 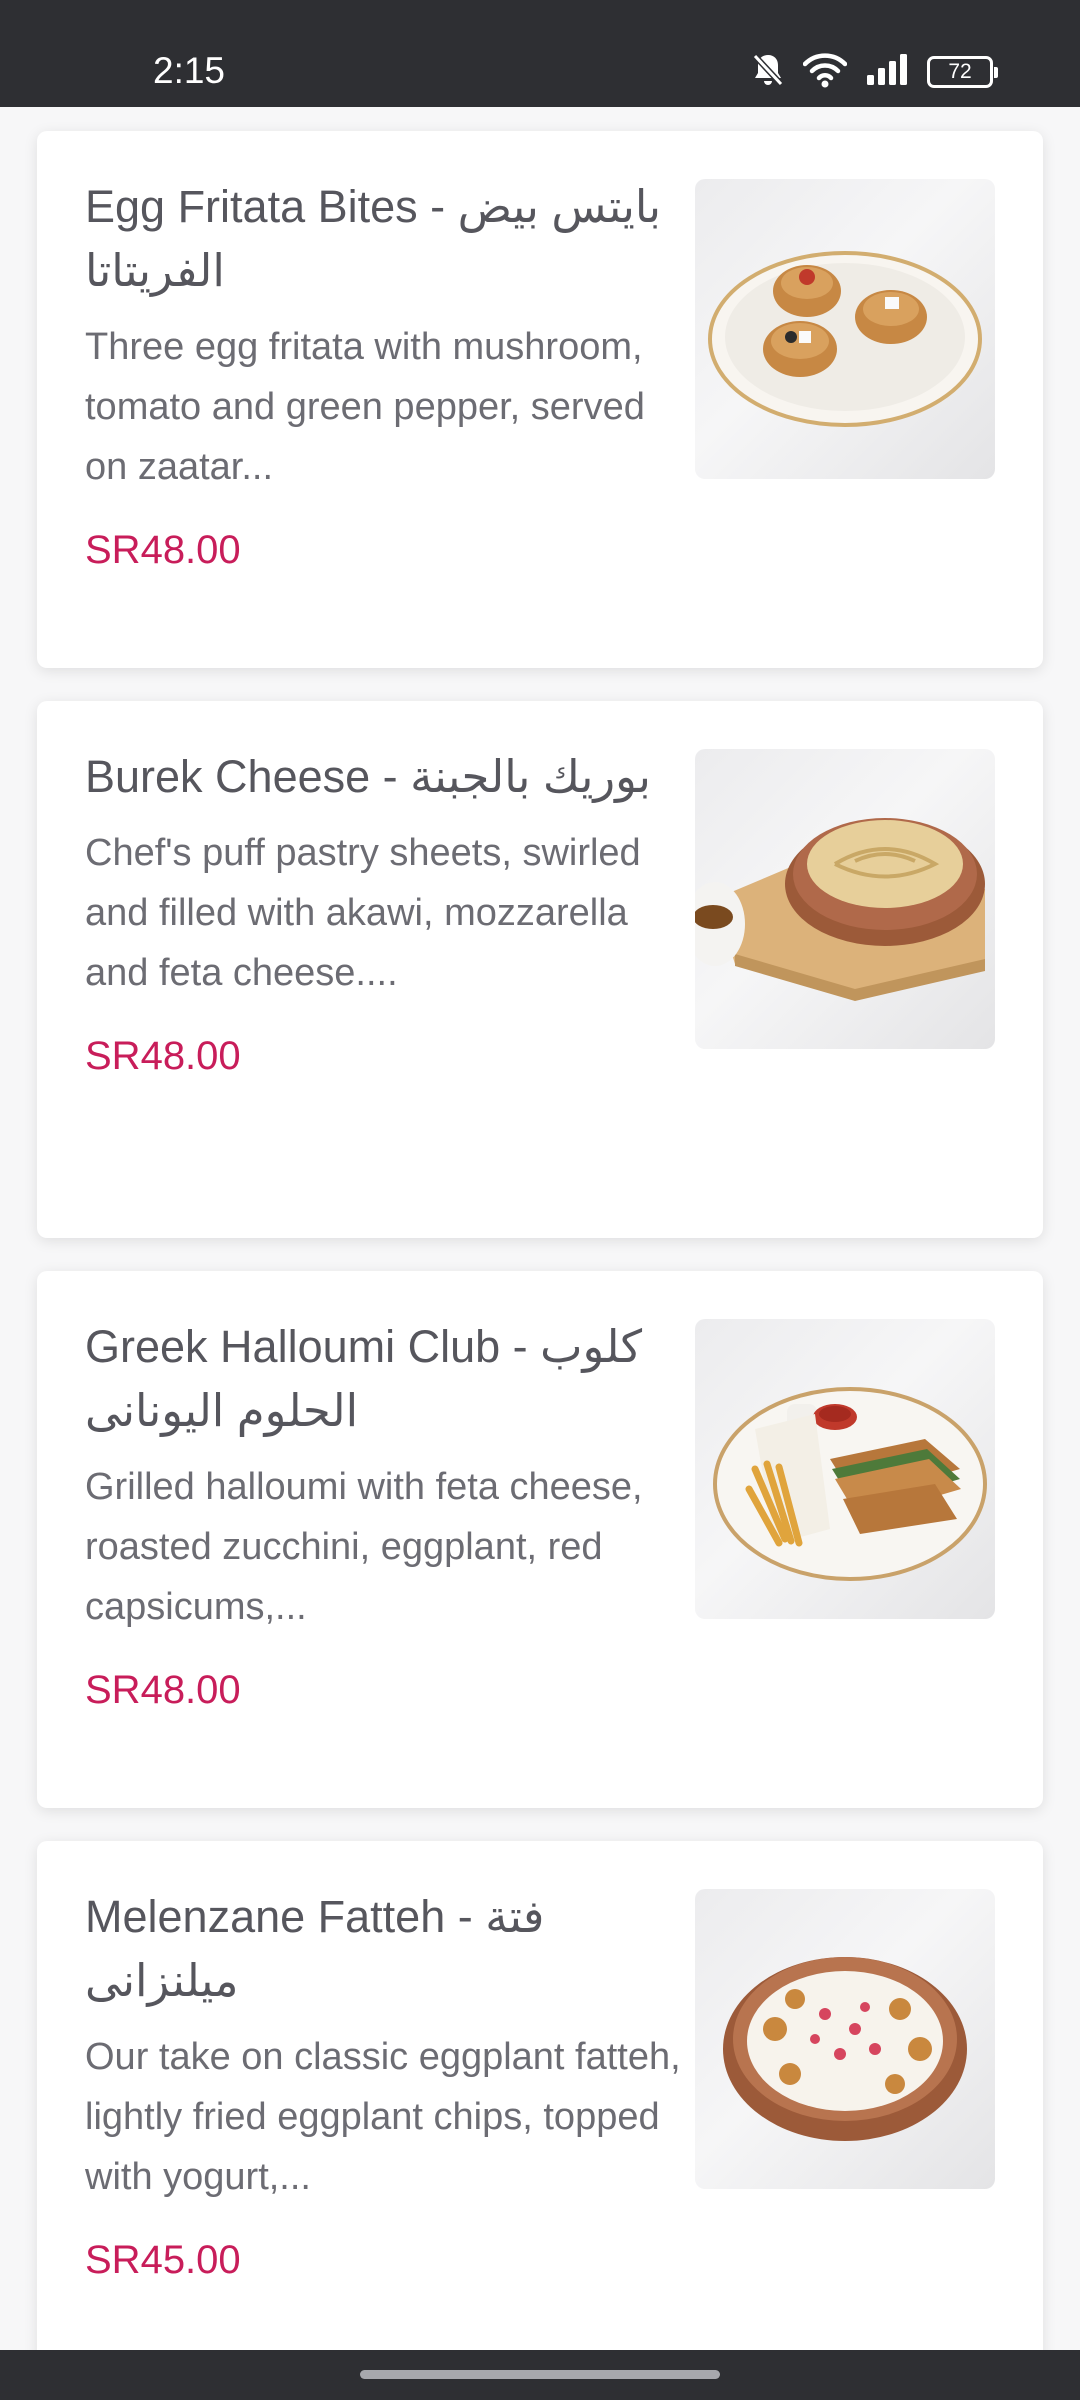 I want to click on battery-level: 72, so click(x=960, y=71).